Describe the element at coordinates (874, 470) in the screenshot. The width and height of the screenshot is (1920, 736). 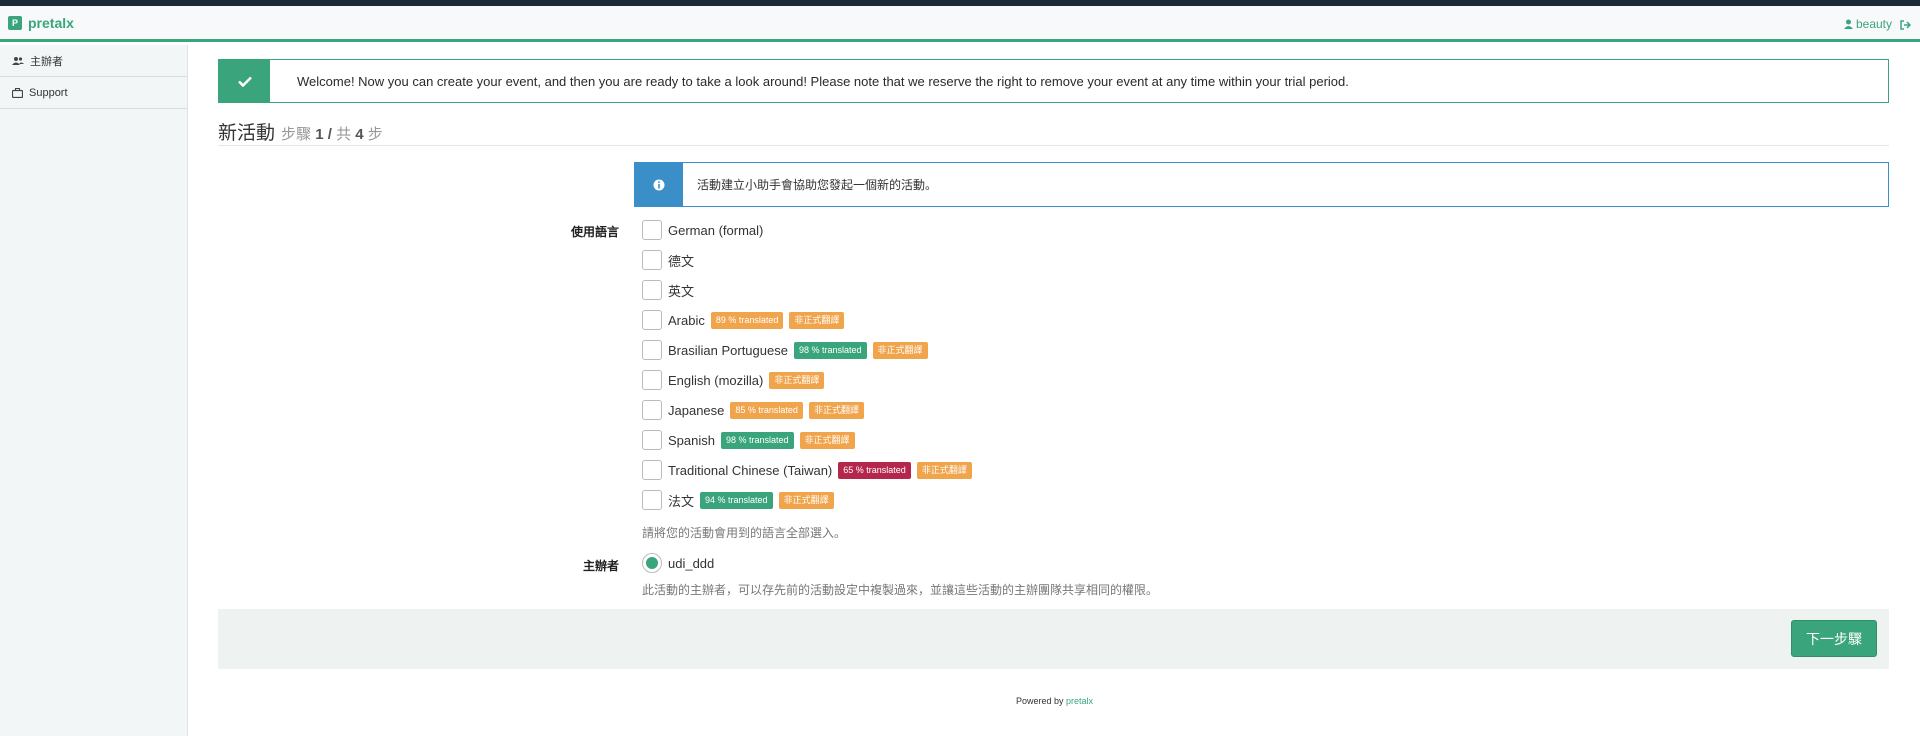
I see `translation-progress-badge: 65 % translated` at that location.